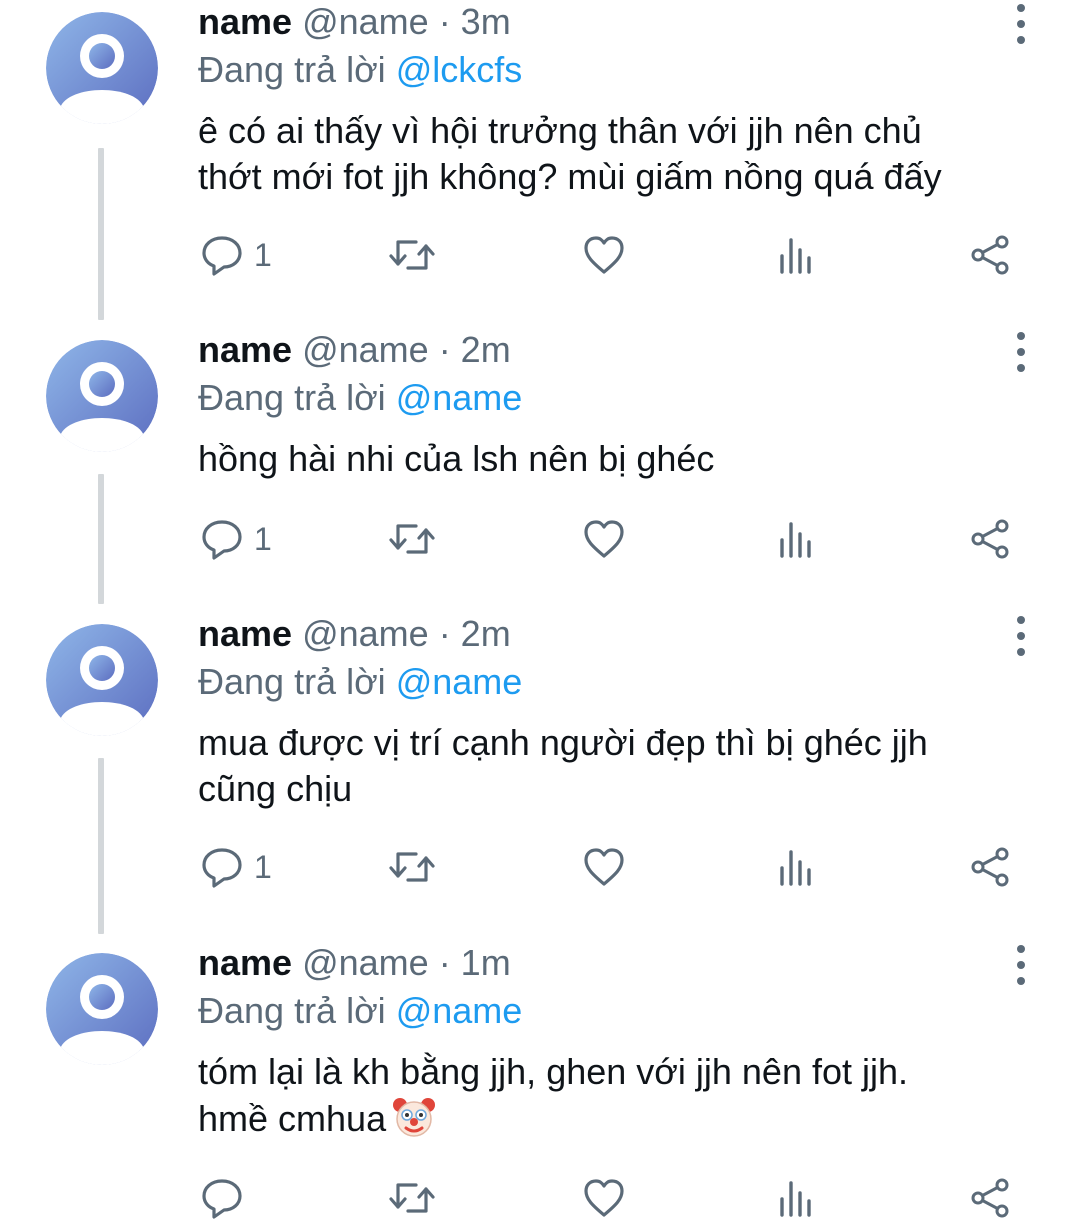 This screenshot has height=1221, width=1080. Describe the element at coordinates (456, 458) in the screenshot. I see `tweet-text-line: hồng hài nhi của lsh nên bị ghéc` at that location.